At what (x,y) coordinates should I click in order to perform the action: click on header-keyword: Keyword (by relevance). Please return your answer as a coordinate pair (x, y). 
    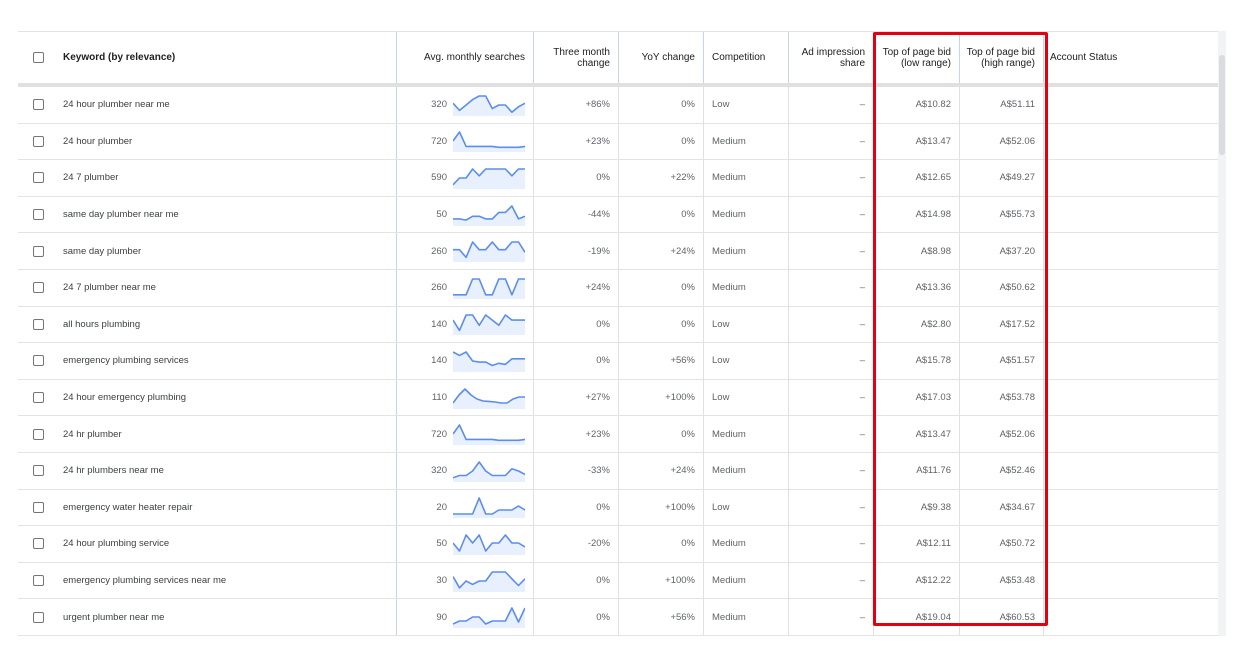
    Looking at the image, I should click on (227, 57).